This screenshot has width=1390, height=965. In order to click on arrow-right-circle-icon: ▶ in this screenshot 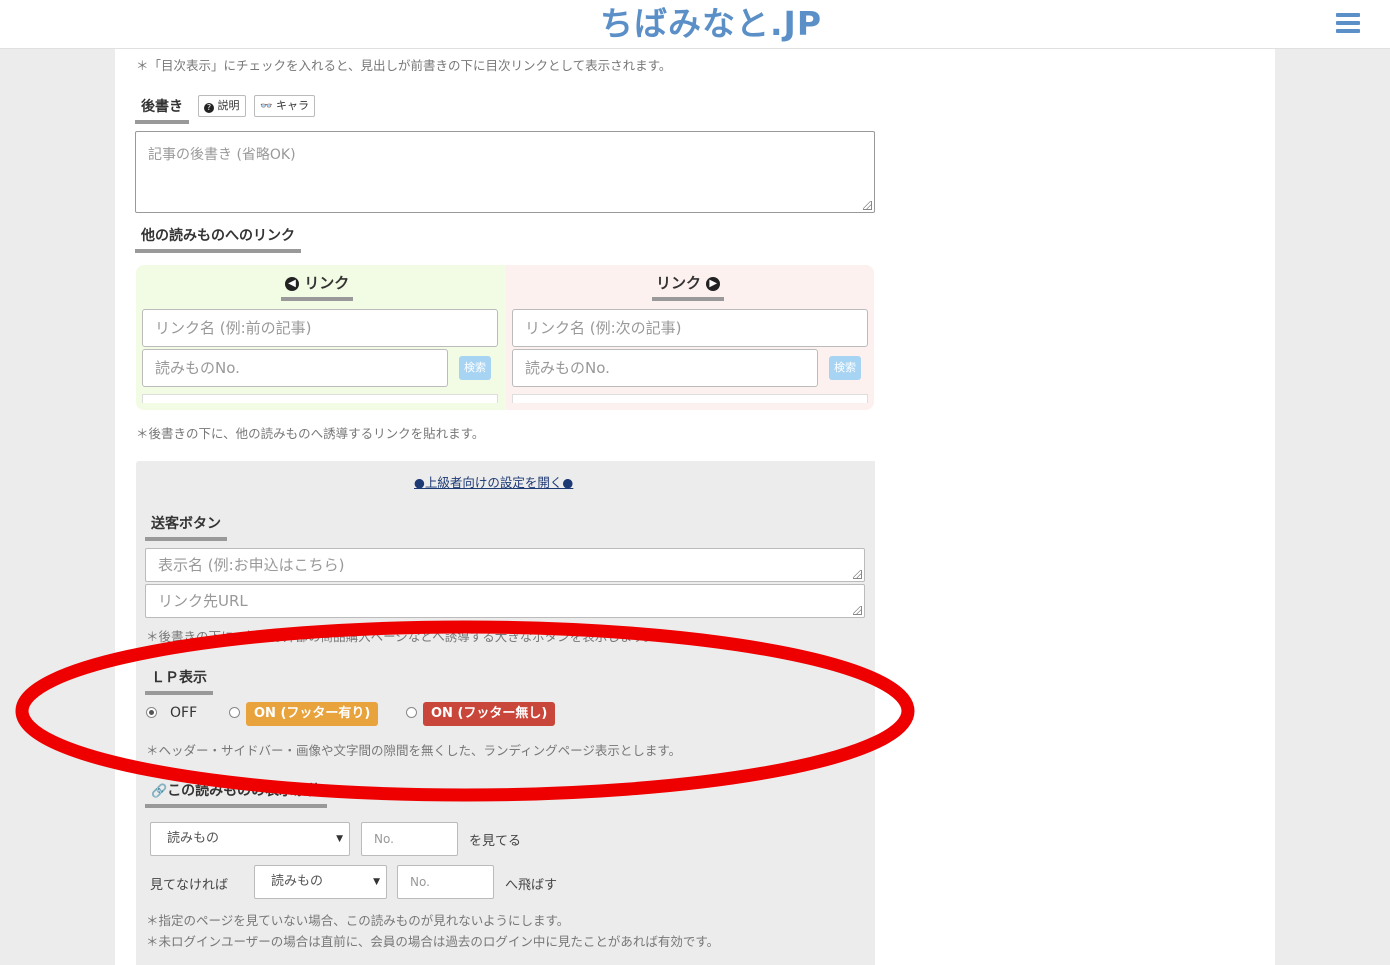, I will do `click(713, 283)`.